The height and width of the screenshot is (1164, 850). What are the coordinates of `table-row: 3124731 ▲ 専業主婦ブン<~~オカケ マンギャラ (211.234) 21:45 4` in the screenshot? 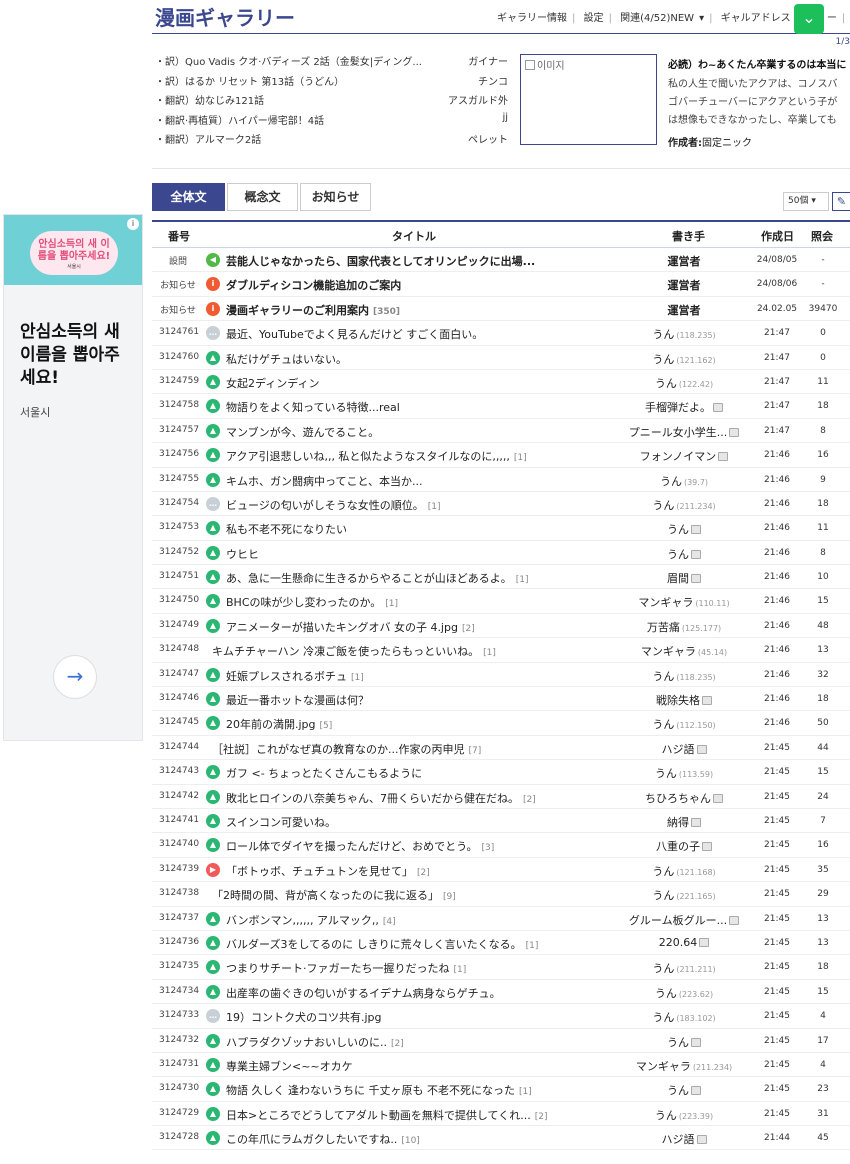 It's located at (501, 1065).